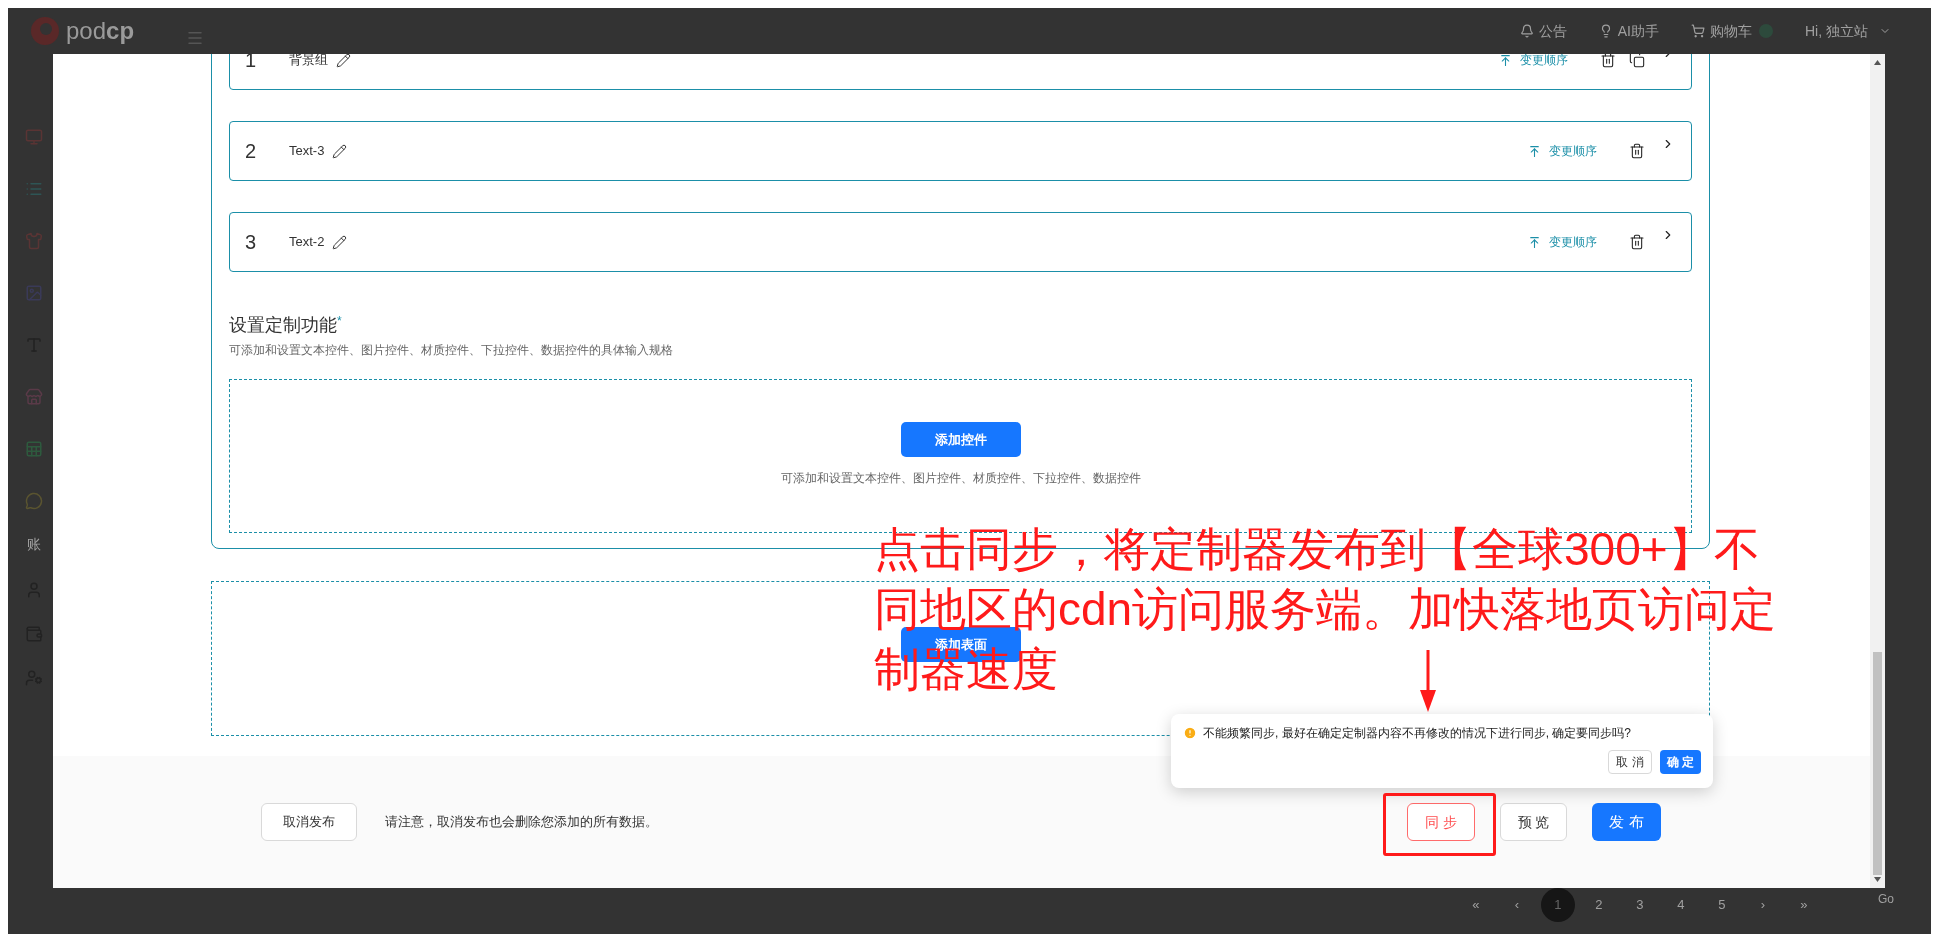 The width and height of the screenshot is (1939, 942). What do you see at coordinates (1877, 879) in the screenshot?
I see `scroll-down-icon` at bounding box center [1877, 879].